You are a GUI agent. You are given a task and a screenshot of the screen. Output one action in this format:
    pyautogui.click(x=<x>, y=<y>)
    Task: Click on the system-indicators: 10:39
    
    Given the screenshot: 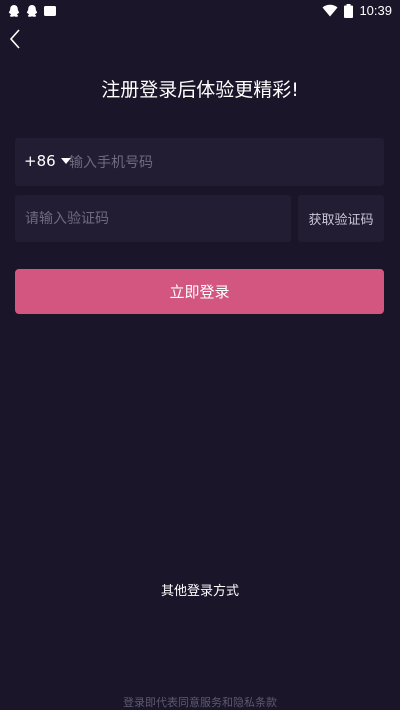 What is the action you would take?
    pyautogui.click(x=357, y=10)
    